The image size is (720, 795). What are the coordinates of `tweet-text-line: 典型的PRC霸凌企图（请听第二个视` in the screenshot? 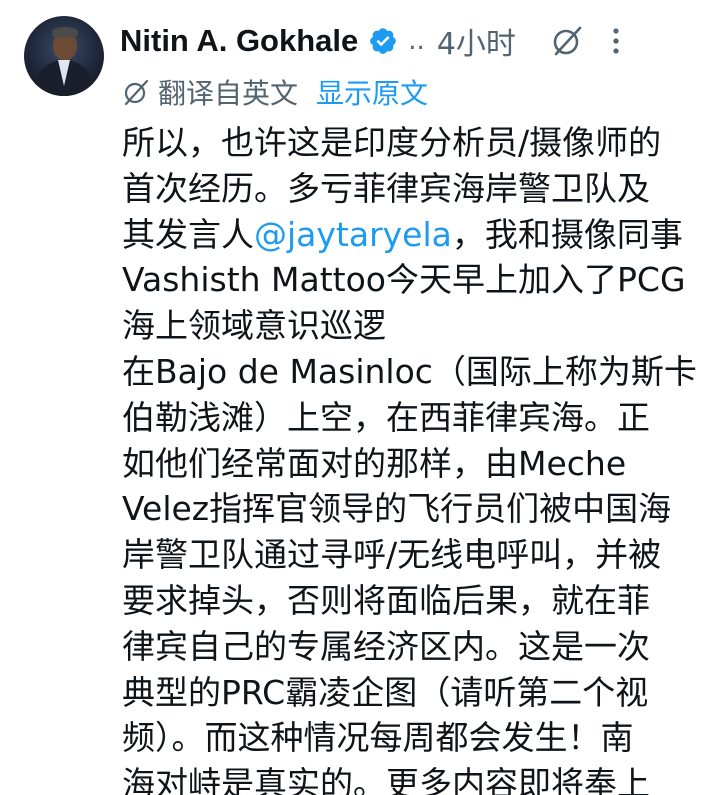 It's located at (385, 692).